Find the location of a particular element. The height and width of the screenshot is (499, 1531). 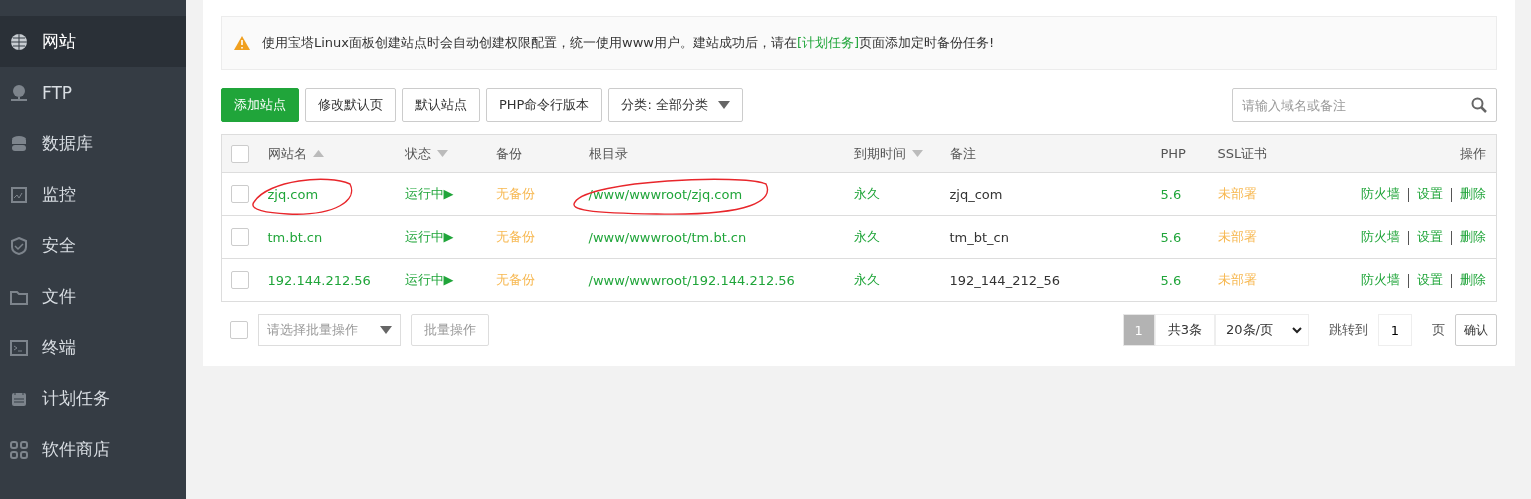

remark-cell: tm_bt_cn is located at coordinates (979, 237).